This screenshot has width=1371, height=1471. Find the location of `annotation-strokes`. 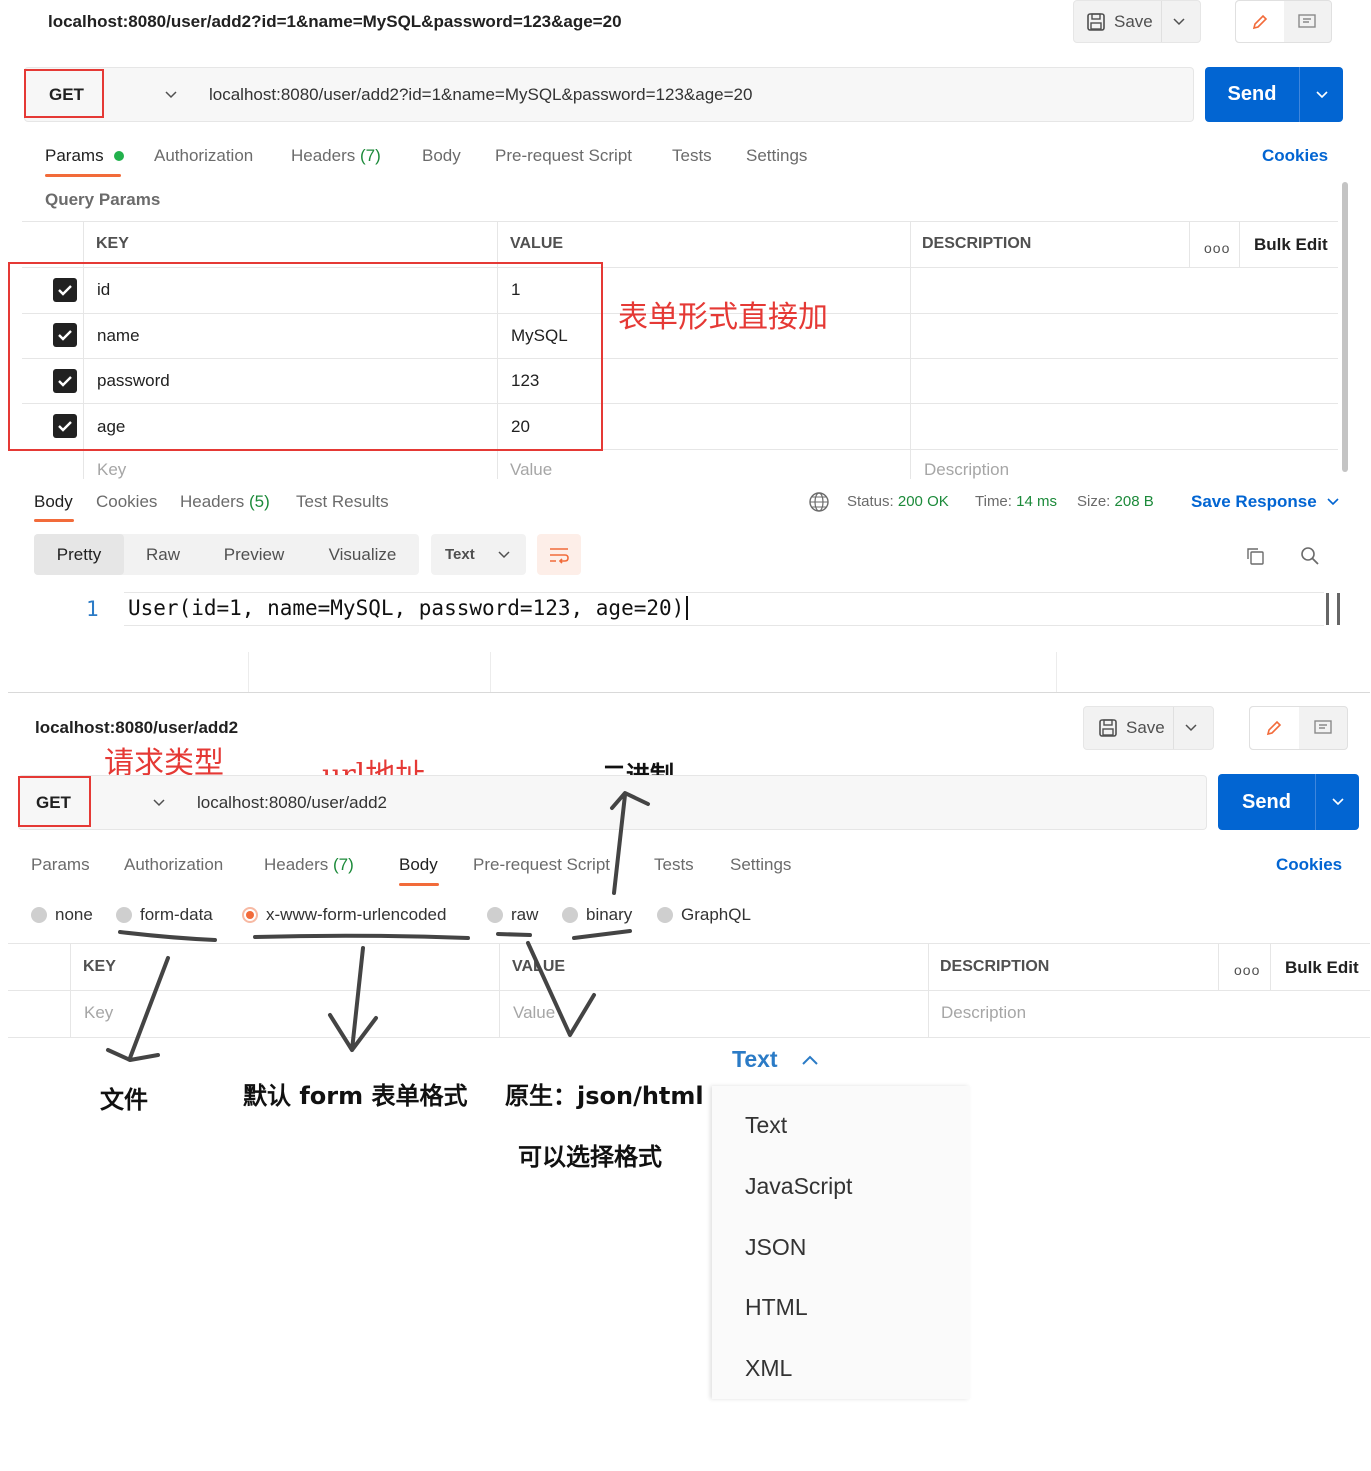

annotation-strokes is located at coordinates (378, 926).